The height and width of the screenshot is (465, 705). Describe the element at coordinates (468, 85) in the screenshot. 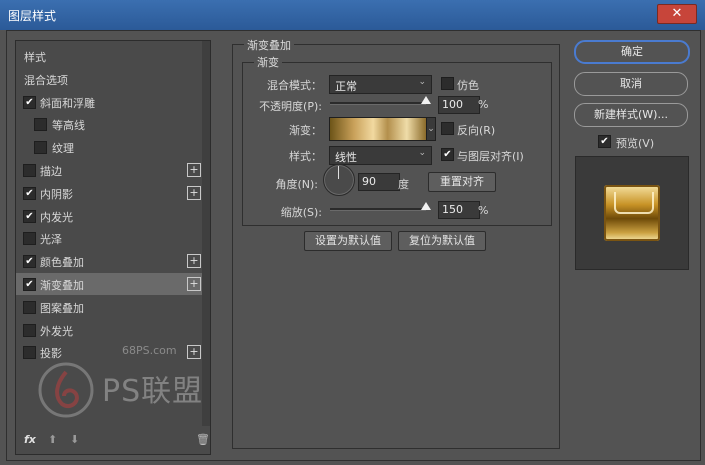

I see `dither-label: 仿色` at that location.